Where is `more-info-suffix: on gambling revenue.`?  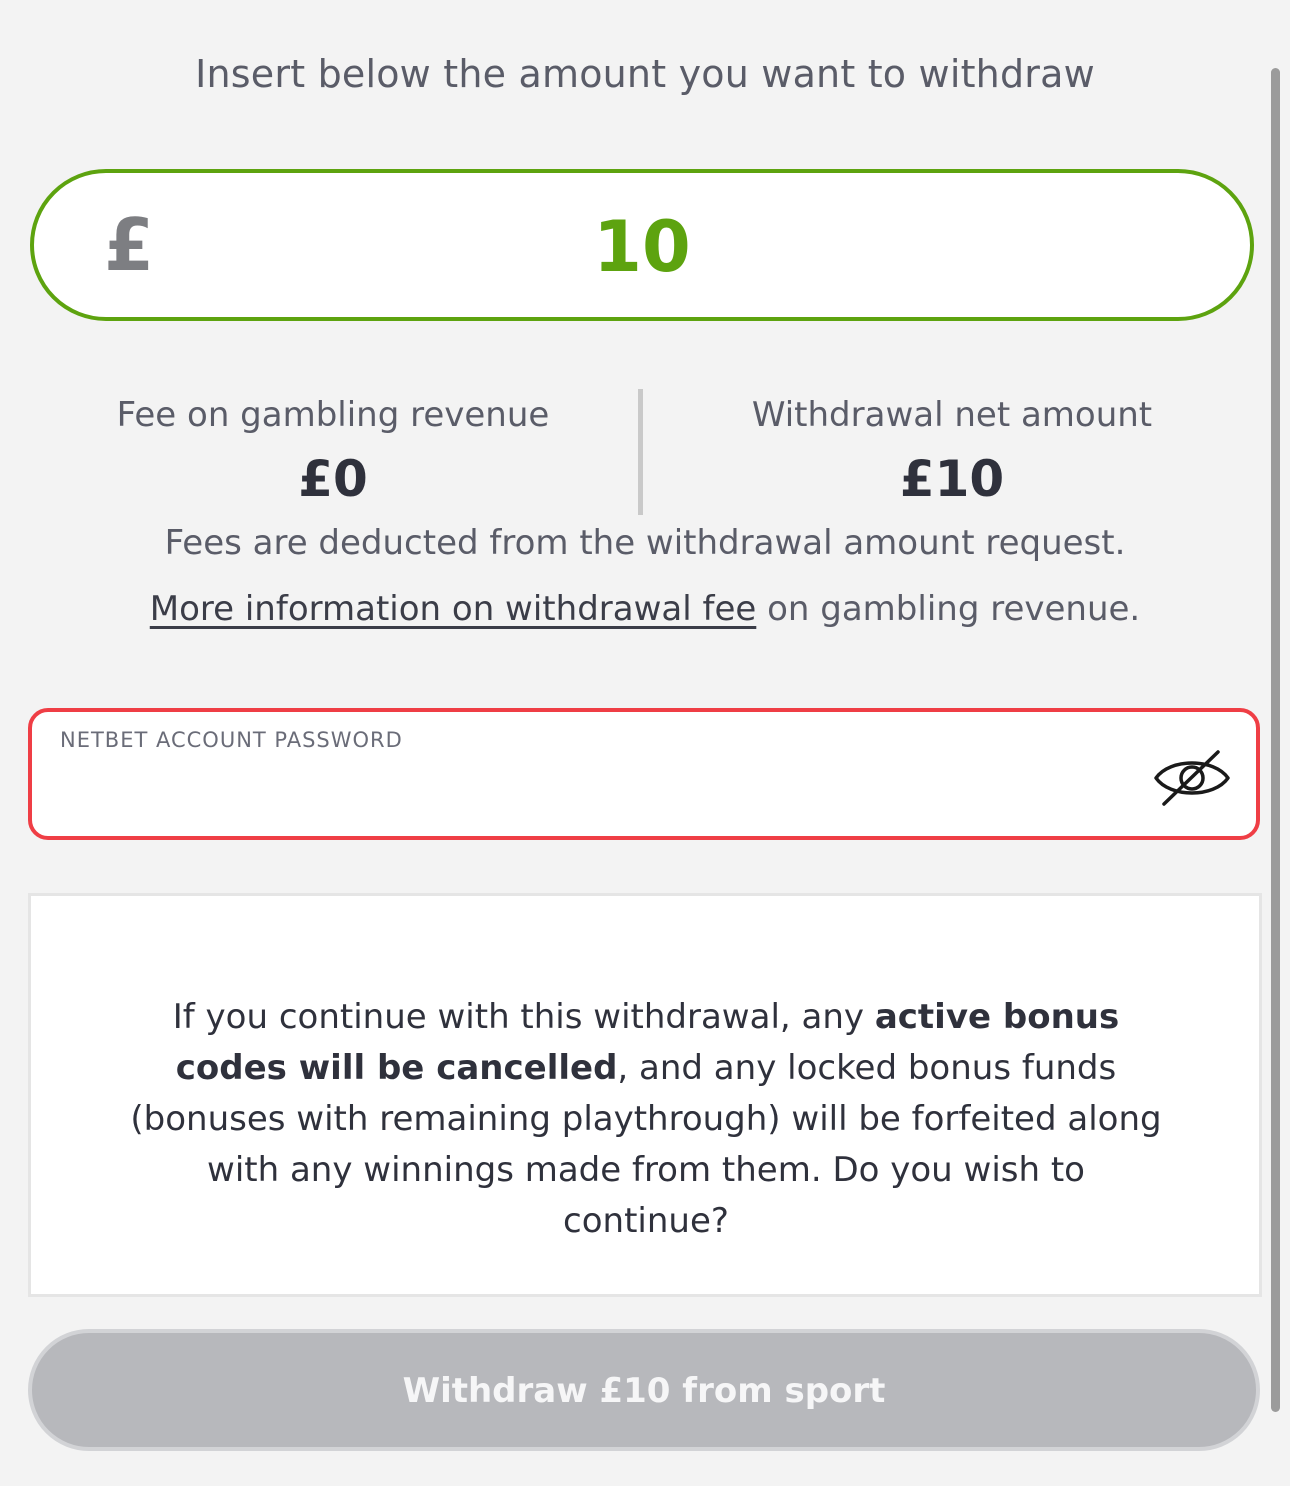
more-info-suffix: on gambling revenue. is located at coordinates (948, 609).